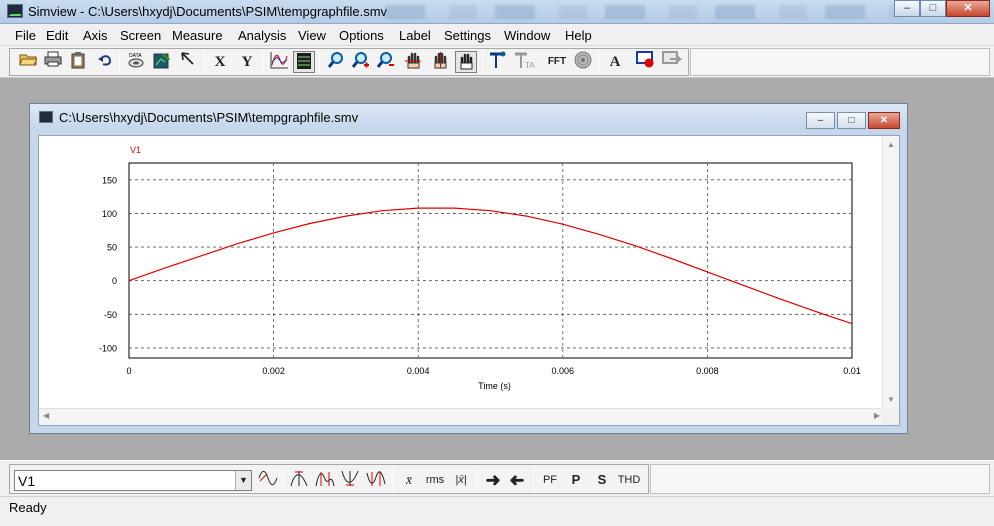  Describe the element at coordinates (220, 62) in the screenshot. I see `x-axis-button: X` at that location.